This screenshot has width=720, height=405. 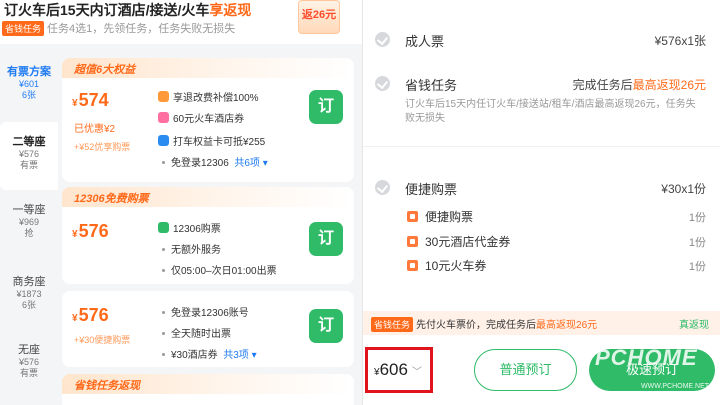 I want to click on seat-price: ¥576, so click(x=29, y=362).